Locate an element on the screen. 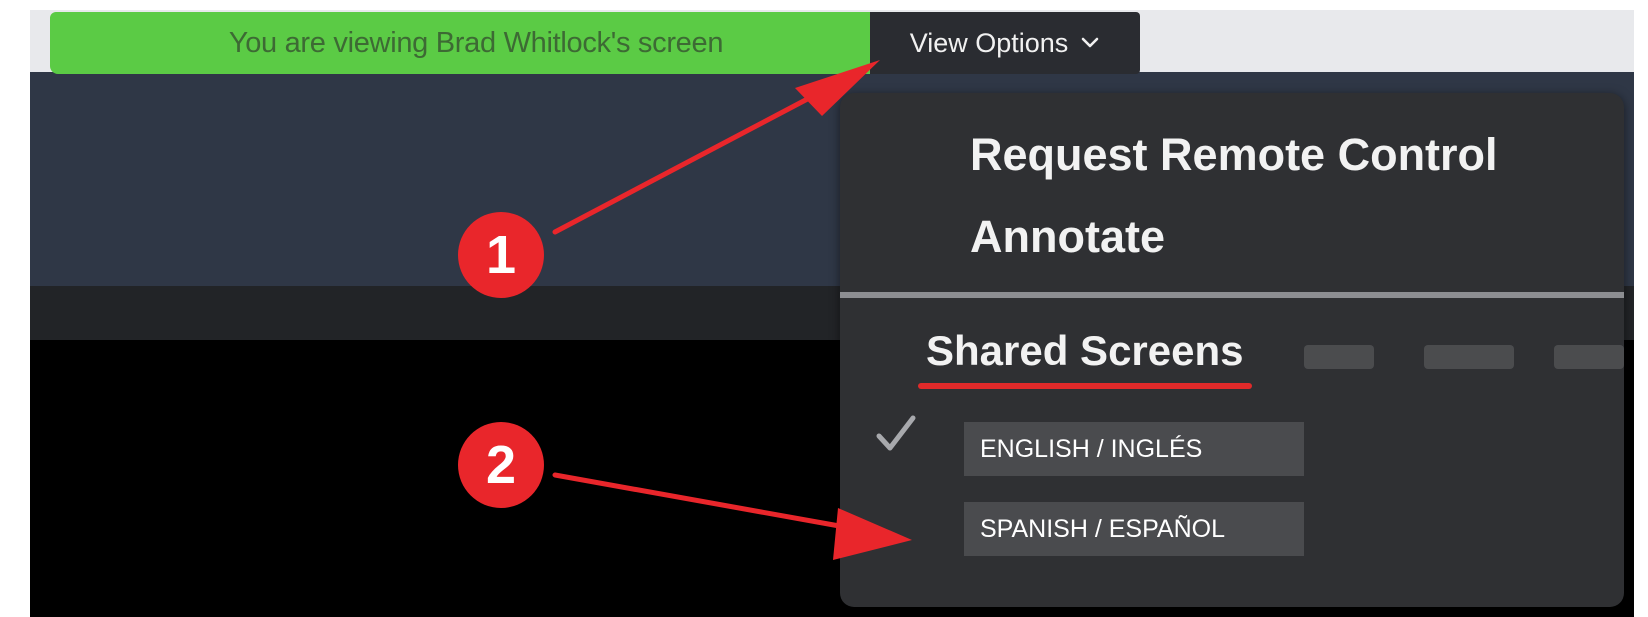 This screenshot has width=1648, height=617. menu-item-annotate: Annotate is located at coordinates (1067, 237).